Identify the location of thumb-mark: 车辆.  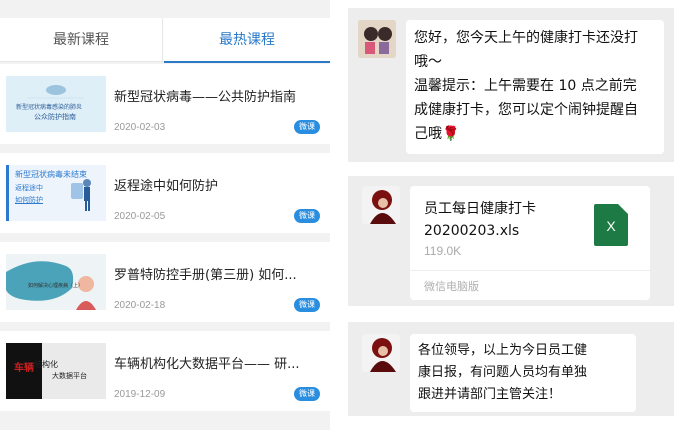
(24, 368).